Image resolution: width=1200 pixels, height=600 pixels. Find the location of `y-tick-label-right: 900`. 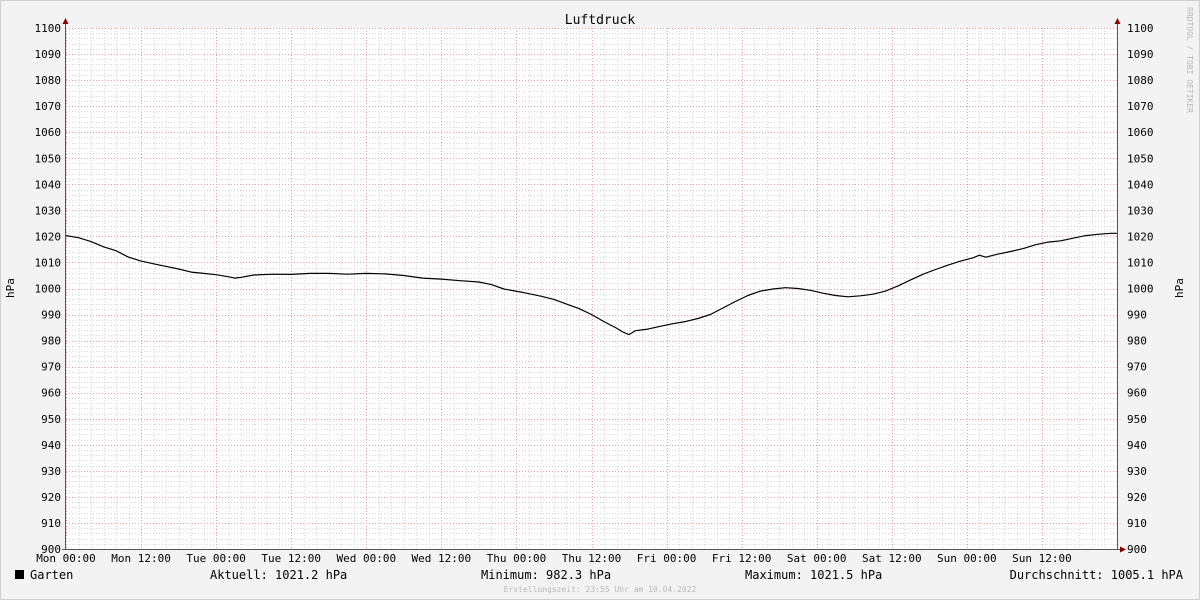

y-tick-label-right: 900 is located at coordinates (1137, 549).